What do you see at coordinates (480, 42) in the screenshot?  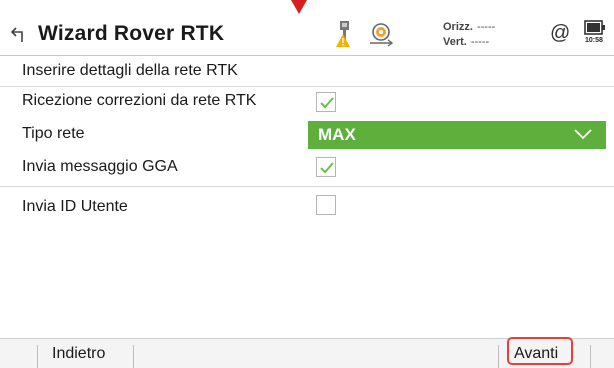 I see `quality-v-value: -----` at bounding box center [480, 42].